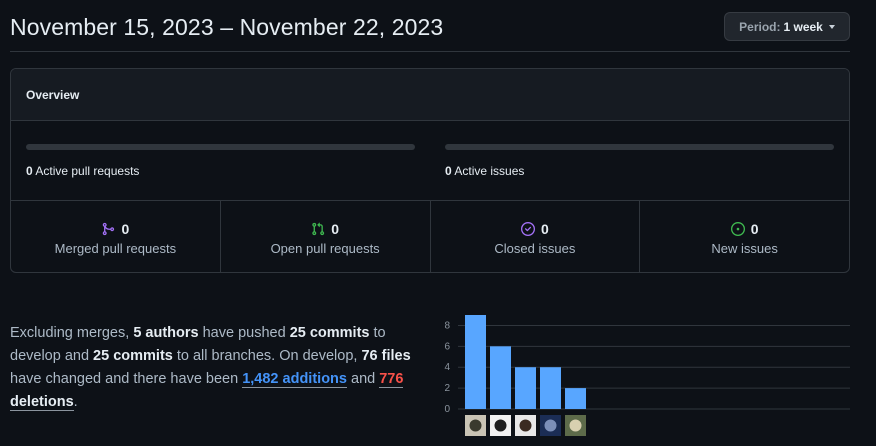  I want to click on active-issues: 0 Active issues, so click(639, 161).